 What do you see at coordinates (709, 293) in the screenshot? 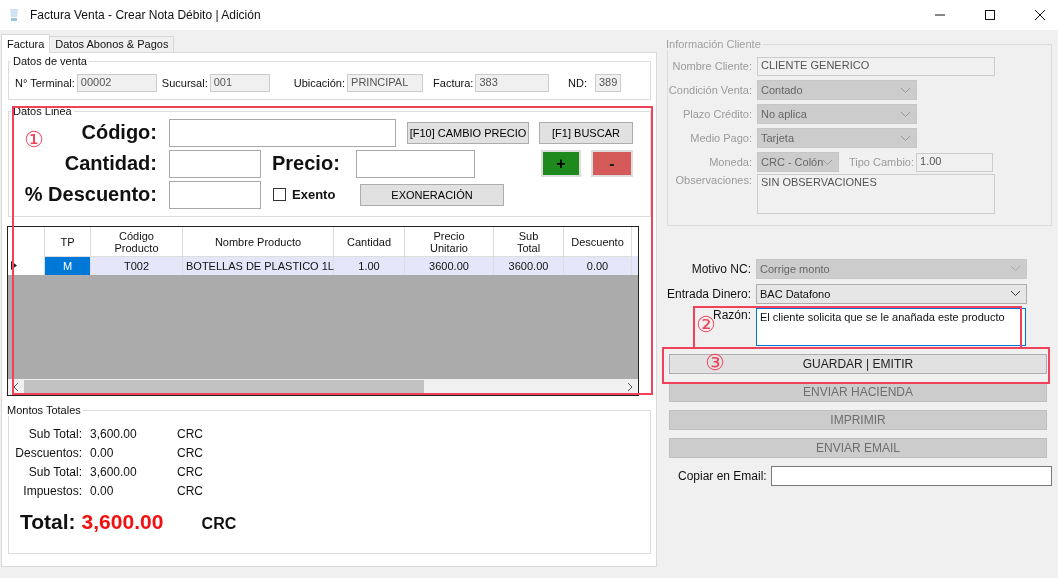
I see `field-label: Entrada Dinero:` at bounding box center [709, 293].